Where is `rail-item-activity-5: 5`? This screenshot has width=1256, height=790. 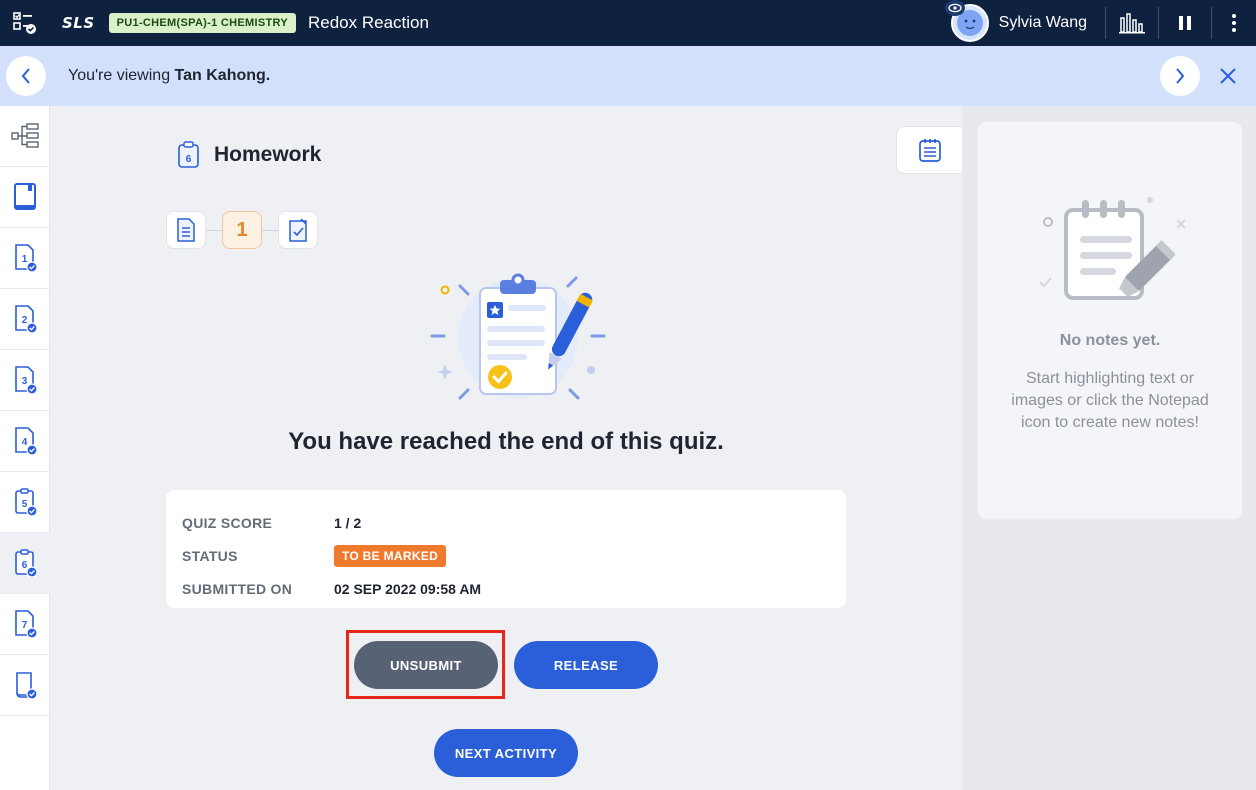
rail-item-activity-5: 5 is located at coordinates (25, 502).